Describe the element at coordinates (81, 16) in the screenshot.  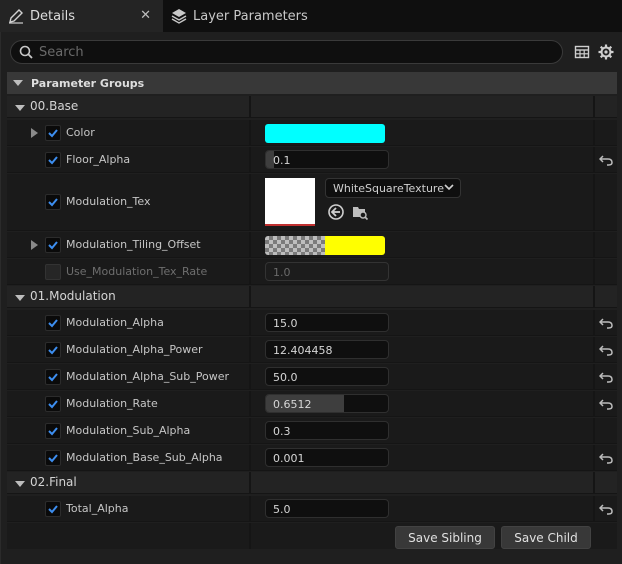
I see `tab-details: Details ✕` at that location.